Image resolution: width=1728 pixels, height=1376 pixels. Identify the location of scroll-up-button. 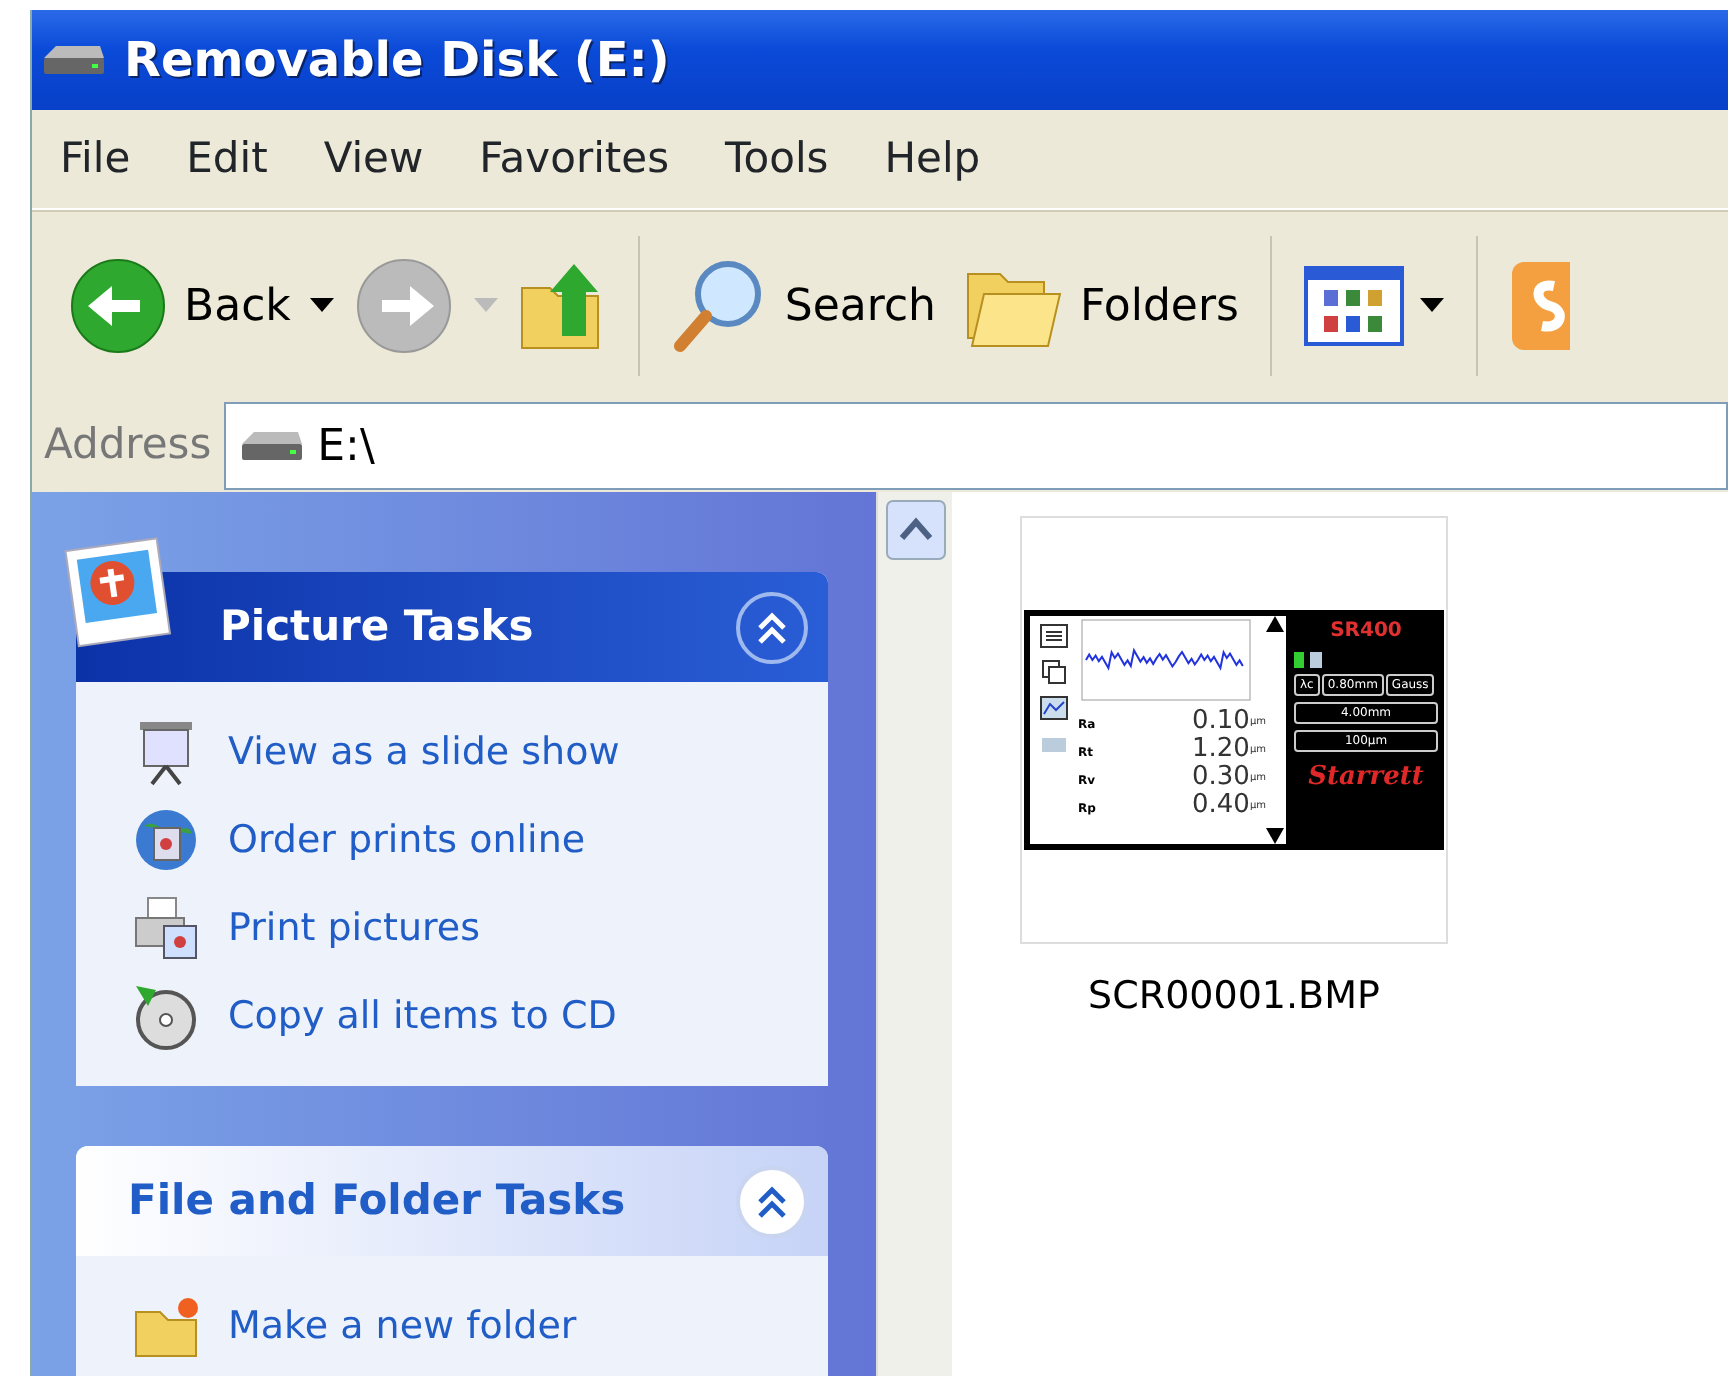
(915, 530).